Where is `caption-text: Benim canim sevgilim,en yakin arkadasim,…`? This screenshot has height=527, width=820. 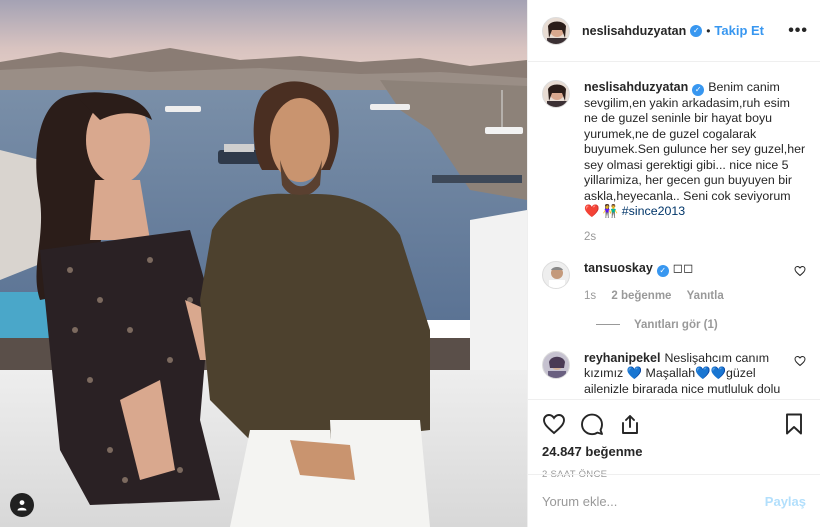
caption-text: Benim canim sevgilim,en yakin arkadasim,… is located at coordinates (695, 149).